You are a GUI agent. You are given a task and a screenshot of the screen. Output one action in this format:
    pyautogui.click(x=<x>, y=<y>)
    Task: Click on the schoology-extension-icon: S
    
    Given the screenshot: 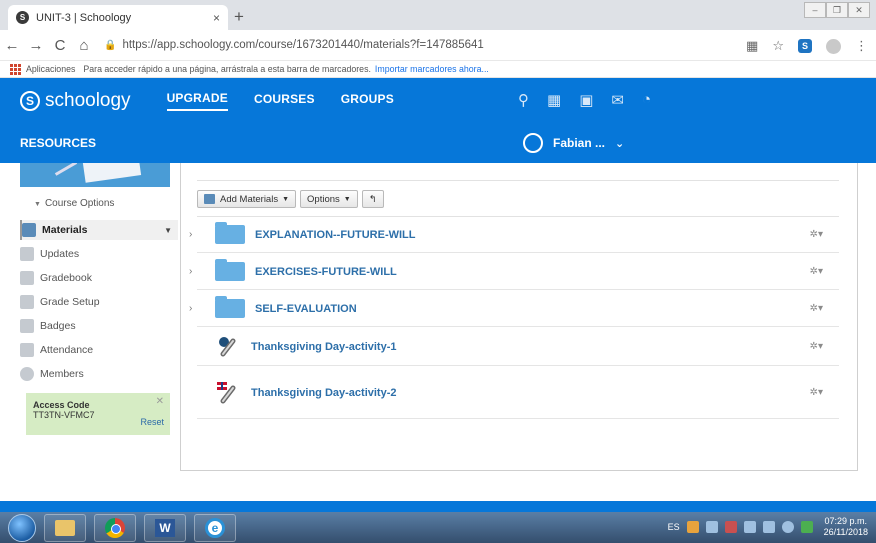 What is the action you would take?
    pyautogui.click(x=805, y=46)
    